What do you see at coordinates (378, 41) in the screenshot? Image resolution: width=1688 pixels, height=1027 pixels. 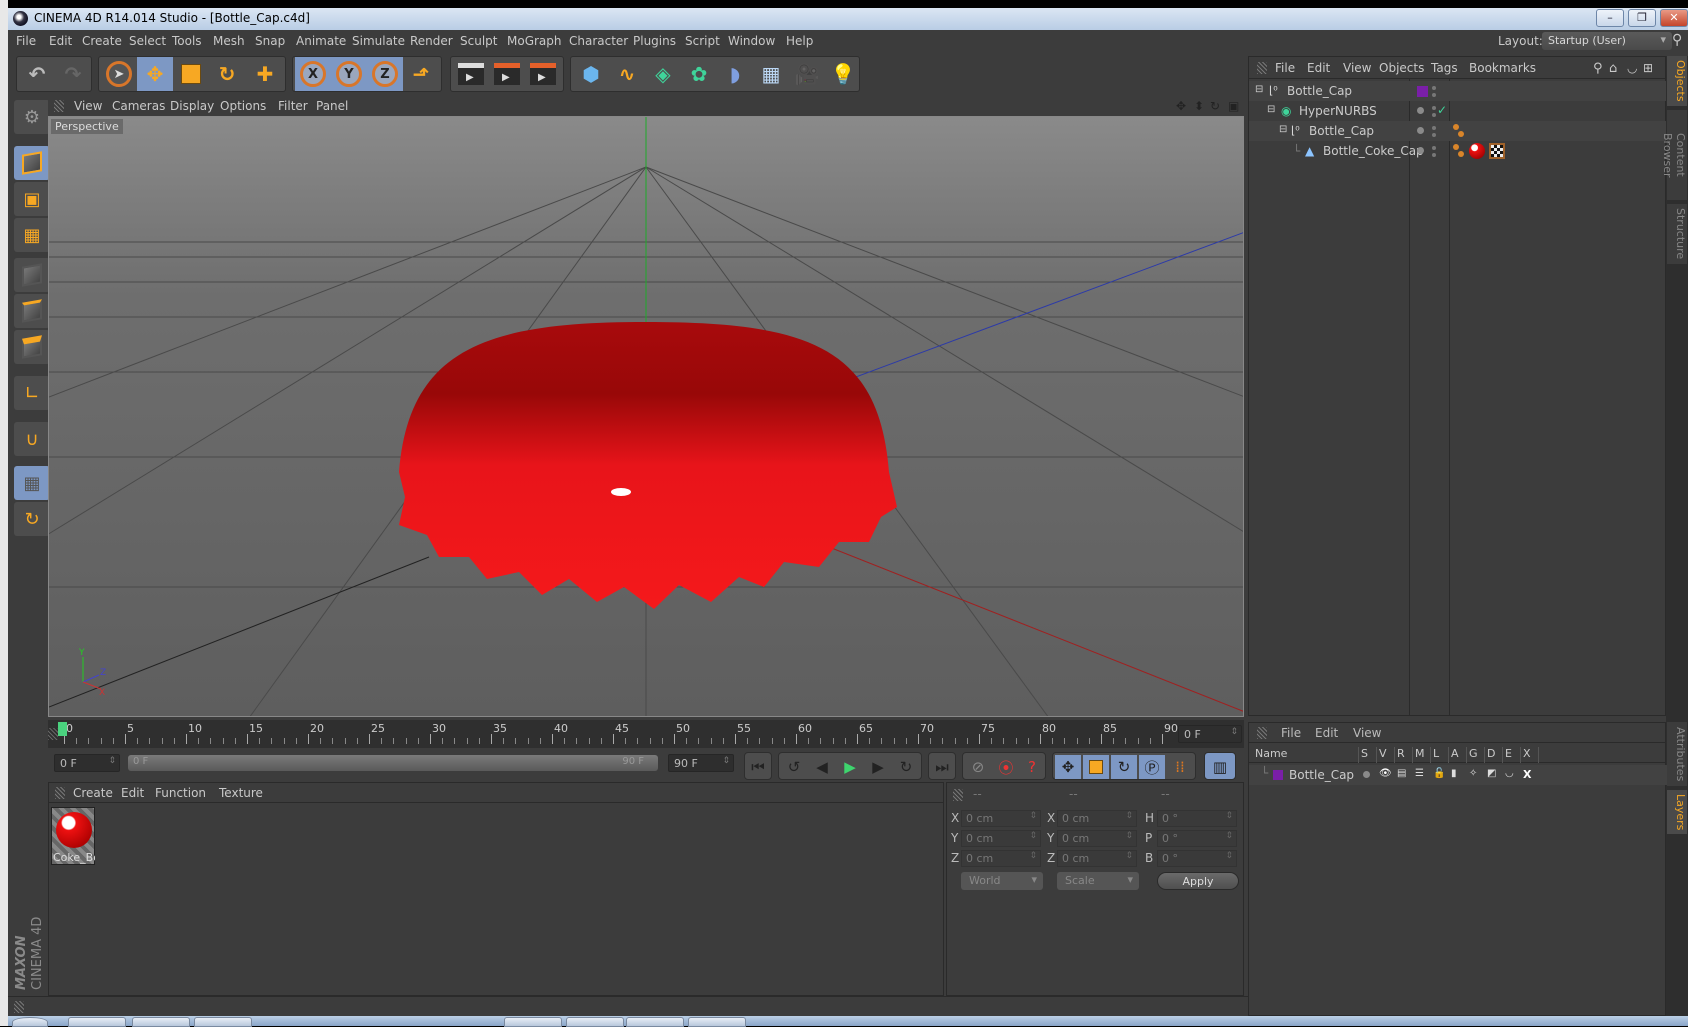 I see `menu-simulate: Simulate` at bounding box center [378, 41].